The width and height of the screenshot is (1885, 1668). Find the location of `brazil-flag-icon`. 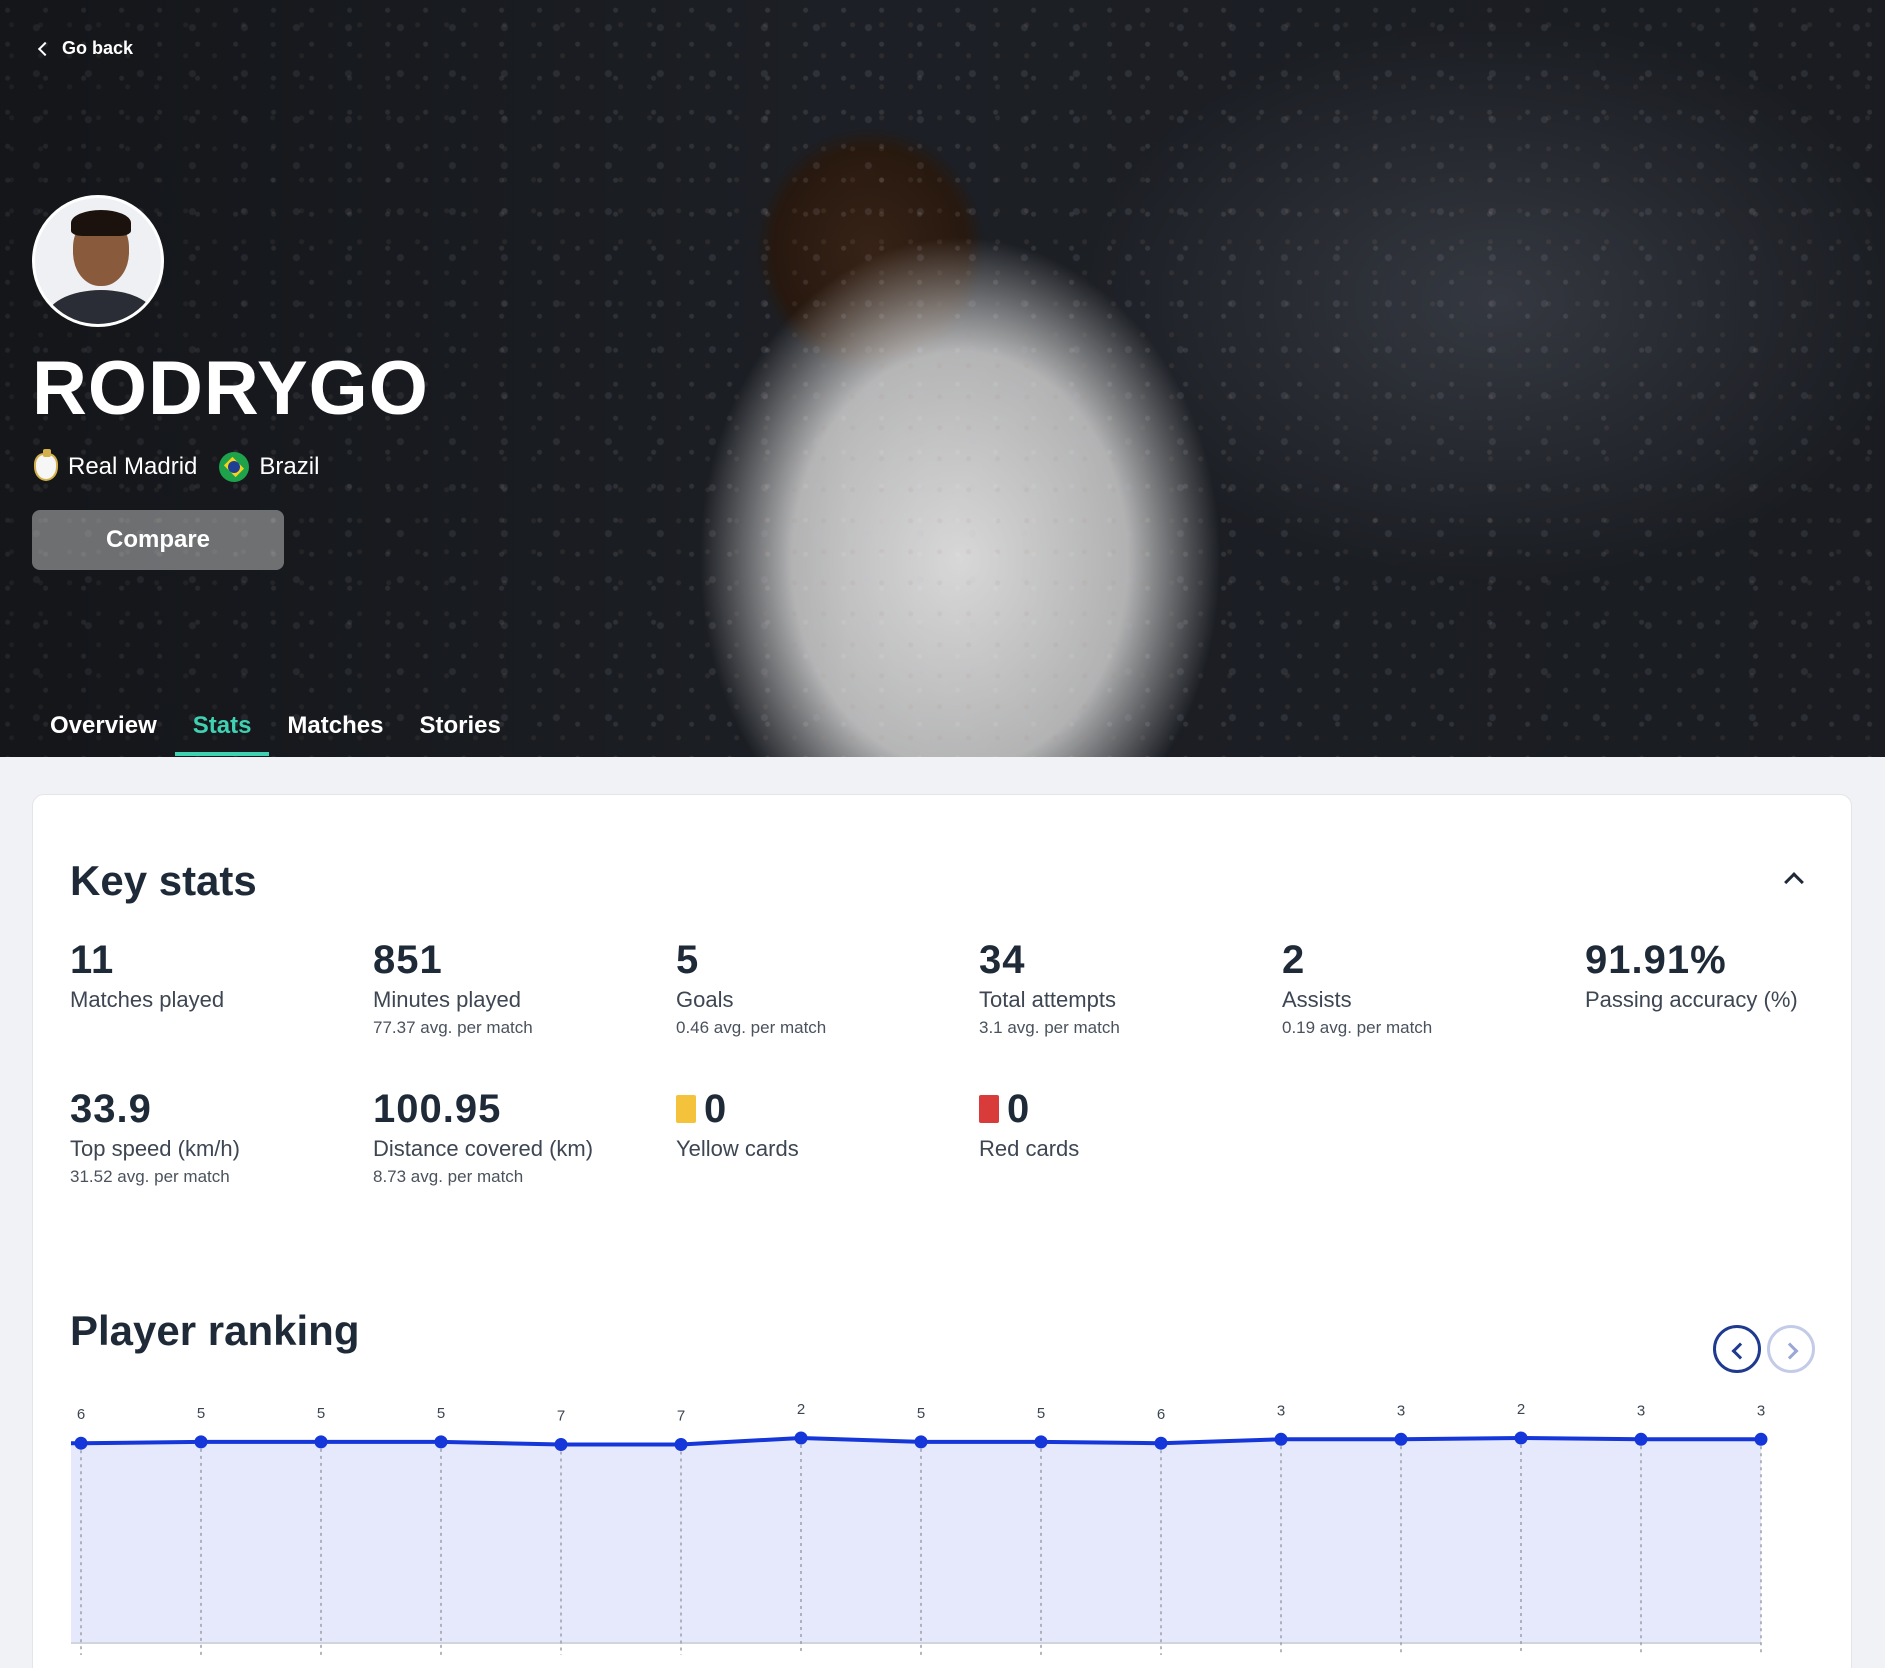

brazil-flag-icon is located at coordinates (234, 467).